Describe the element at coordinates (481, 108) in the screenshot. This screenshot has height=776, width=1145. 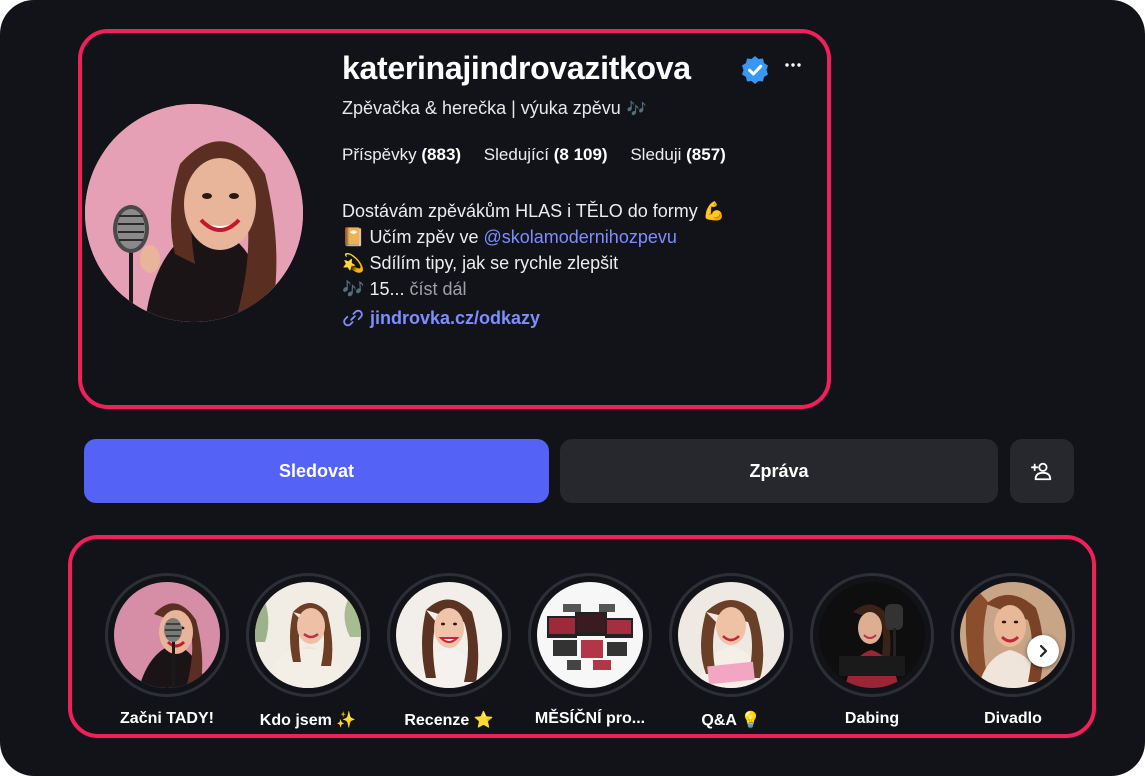
I see `category-text: Zpěvačka & herečka | výuka zpěvu` at that location.